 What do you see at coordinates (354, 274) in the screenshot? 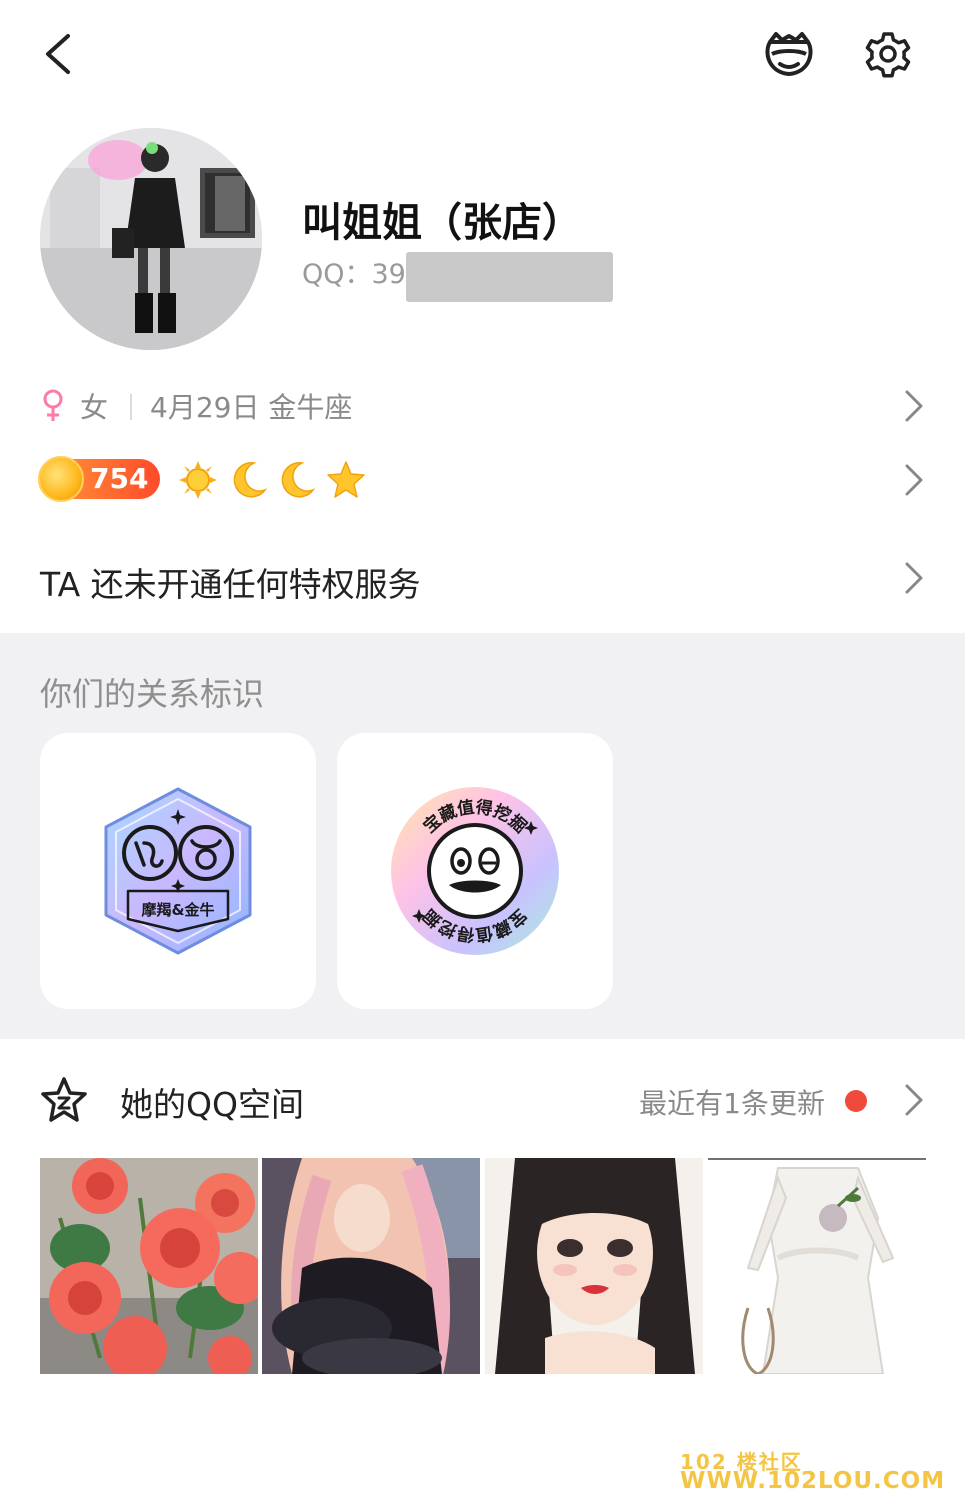
I see `qq-number: QQ：39` at bounding box center [354, 274].